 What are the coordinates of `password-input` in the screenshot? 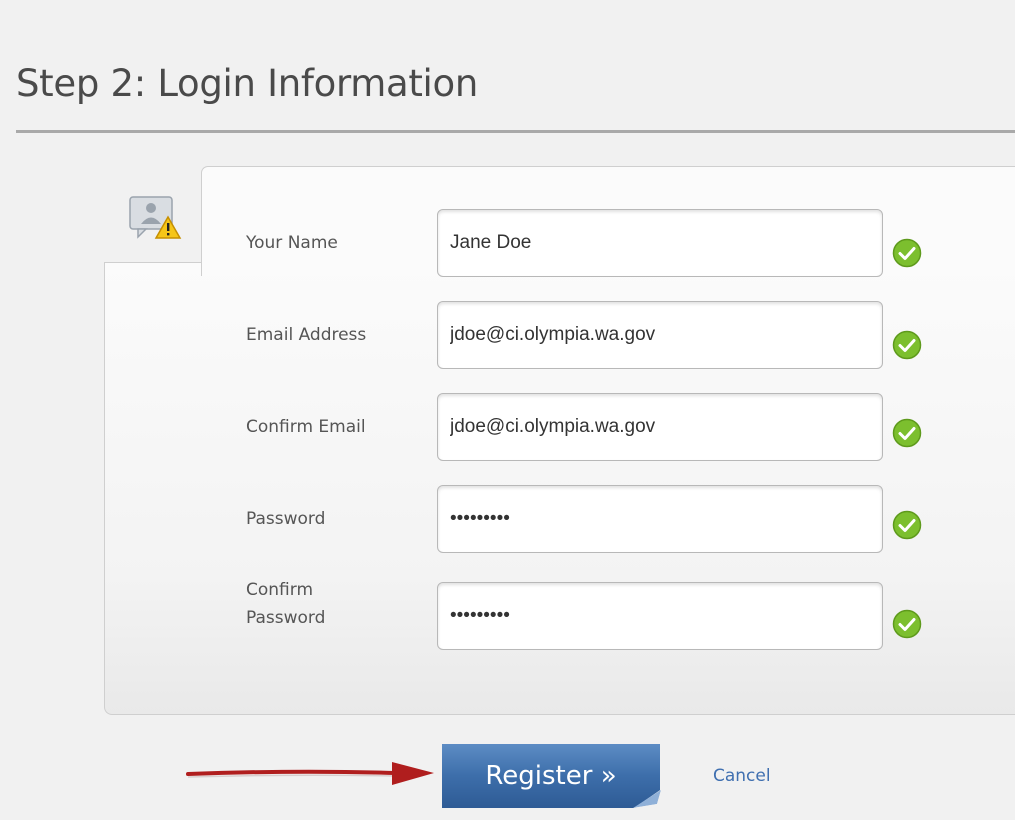 It's located at (660, 519).